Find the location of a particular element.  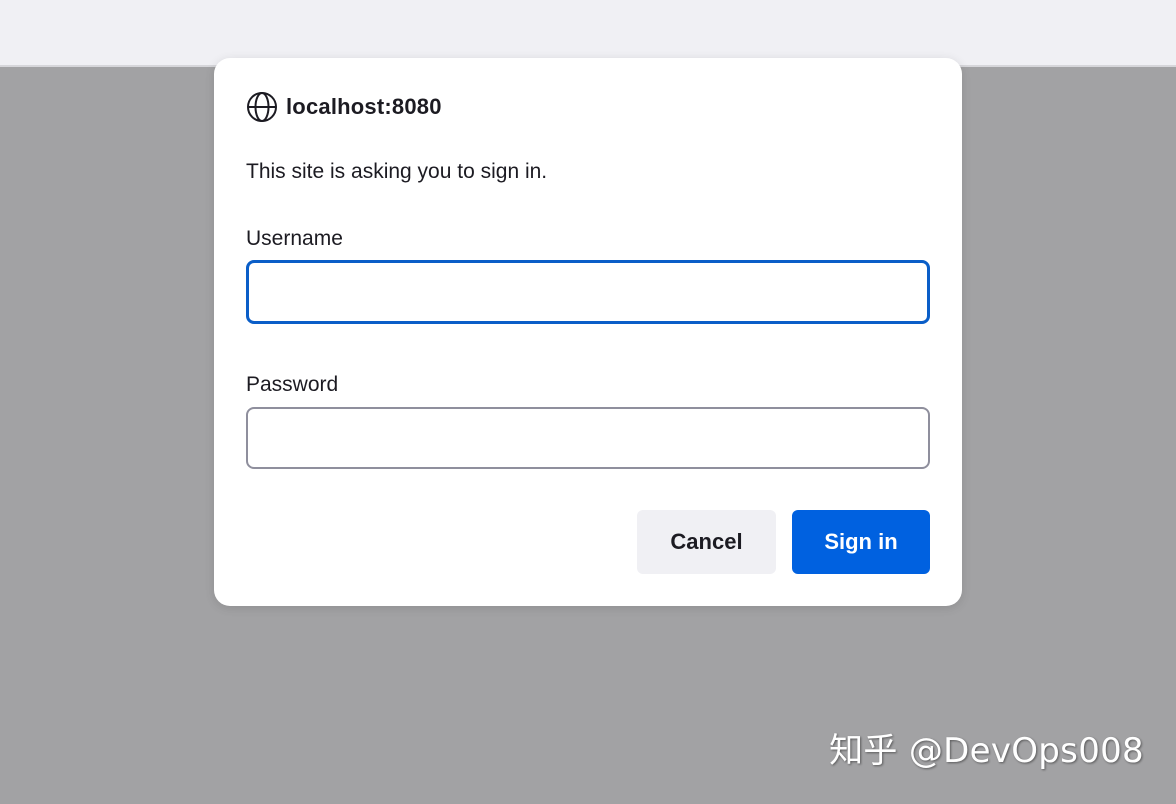

password-label: Password is located at coordinates (292, 384).